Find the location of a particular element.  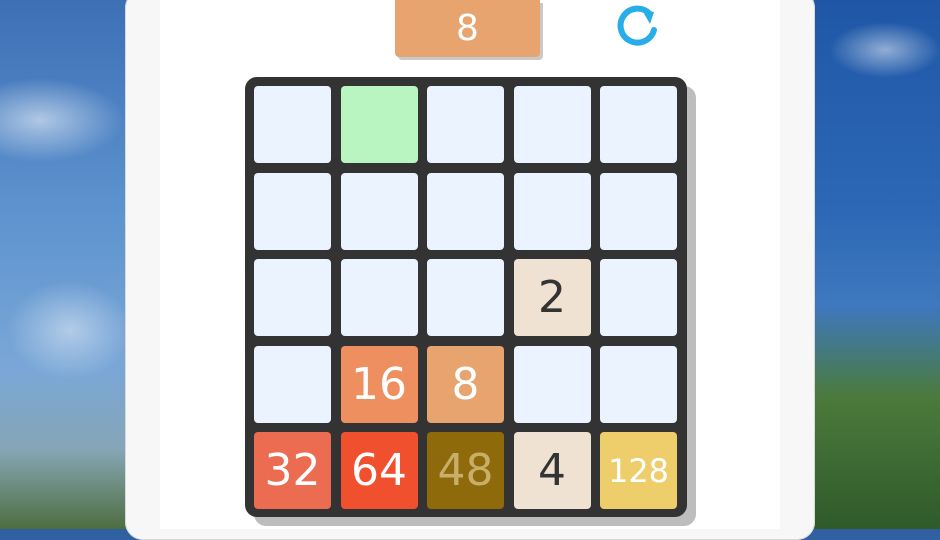

background-left is located at coordinates (65, 264).